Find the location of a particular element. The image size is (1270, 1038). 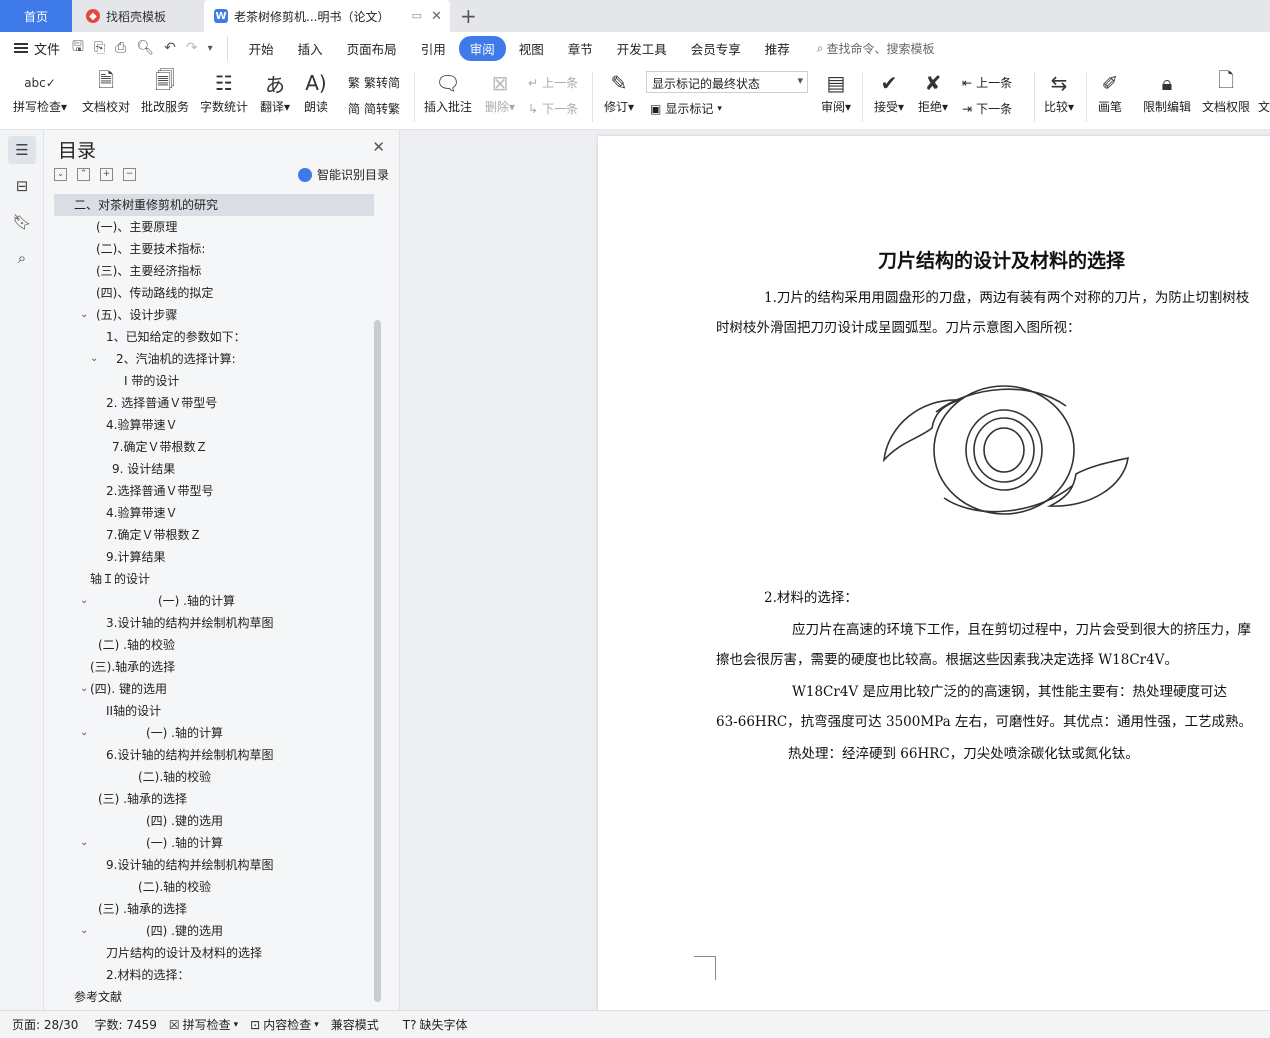

read-aloud-button: A) 朗读 is located at coordinates (316, 91).